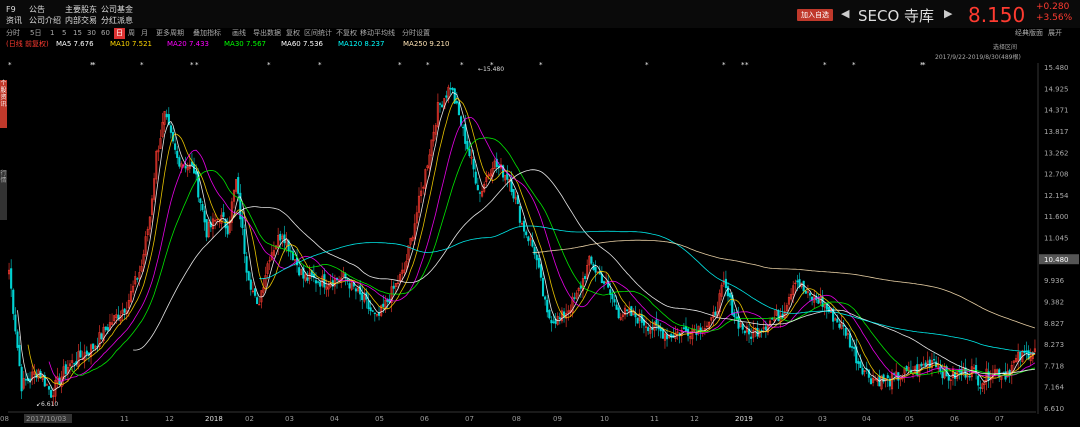 The height and width of the screenshot is (427, 1080). What do you see at coordinates (1056, 89) in the screenshot?
I see `y-tick-label: 14.925` at bounding box center [1056, 89].